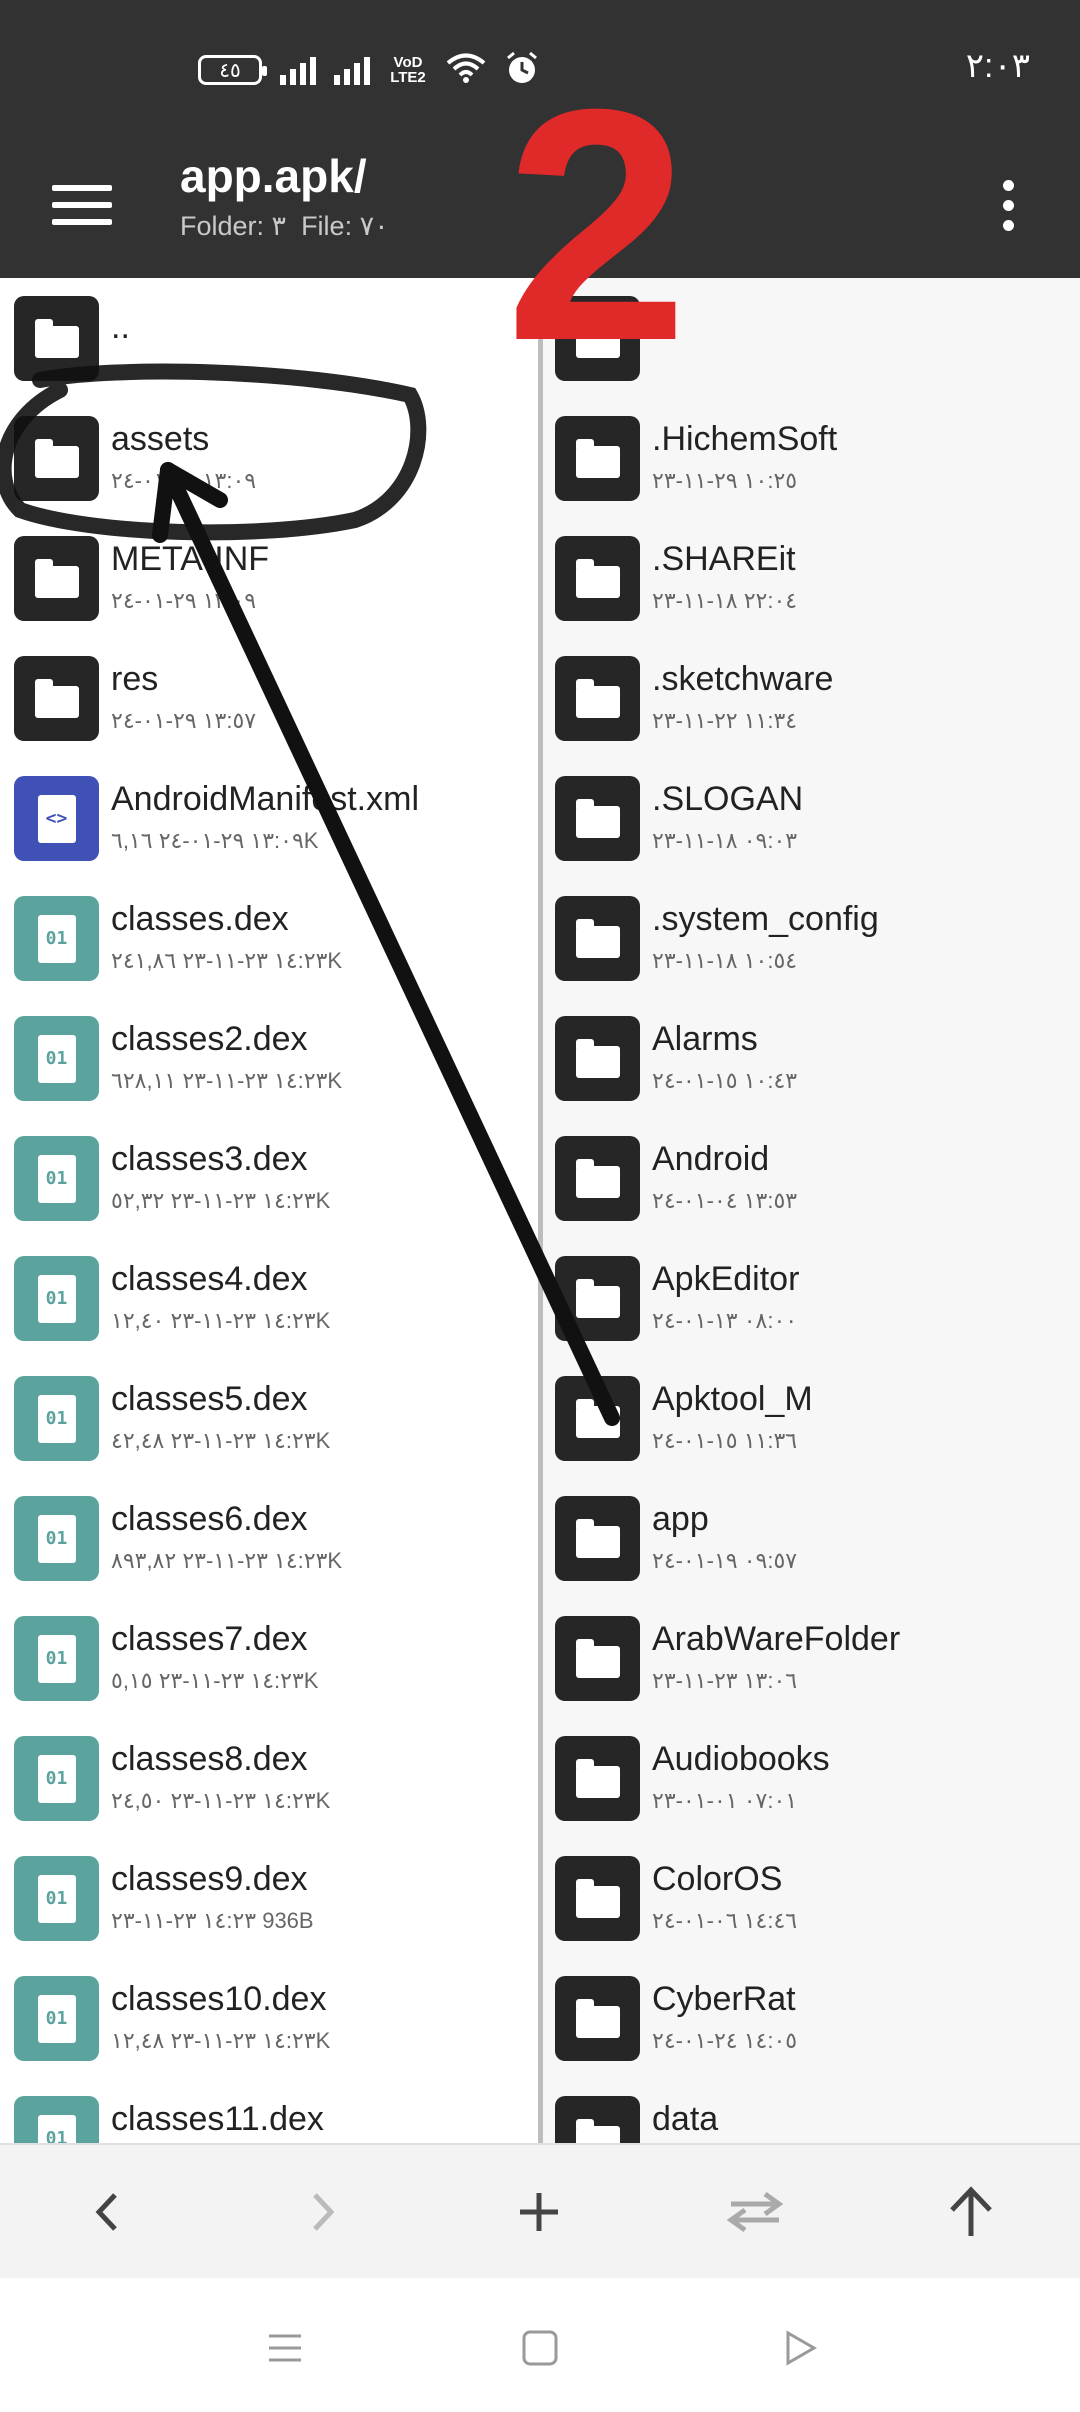  I want to click on right-file-row: CyberRat ١٤:٠٥ ٢٤-٠١-٢٤, so click(811, 2018).